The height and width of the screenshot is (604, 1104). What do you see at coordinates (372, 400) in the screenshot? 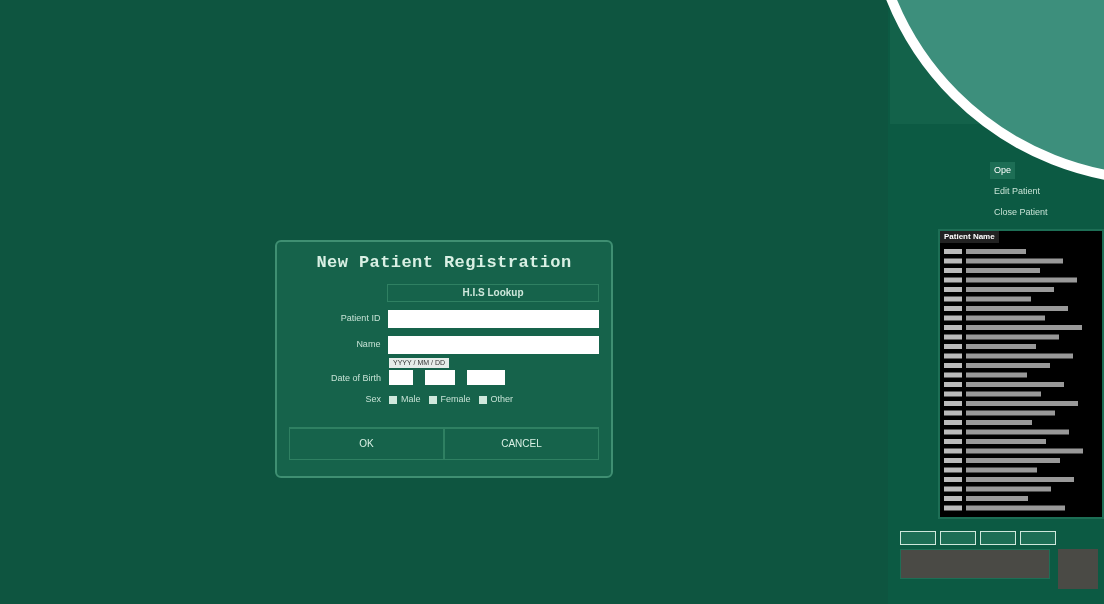
I see `field-label: Sex` at bounding box center [372, 400].